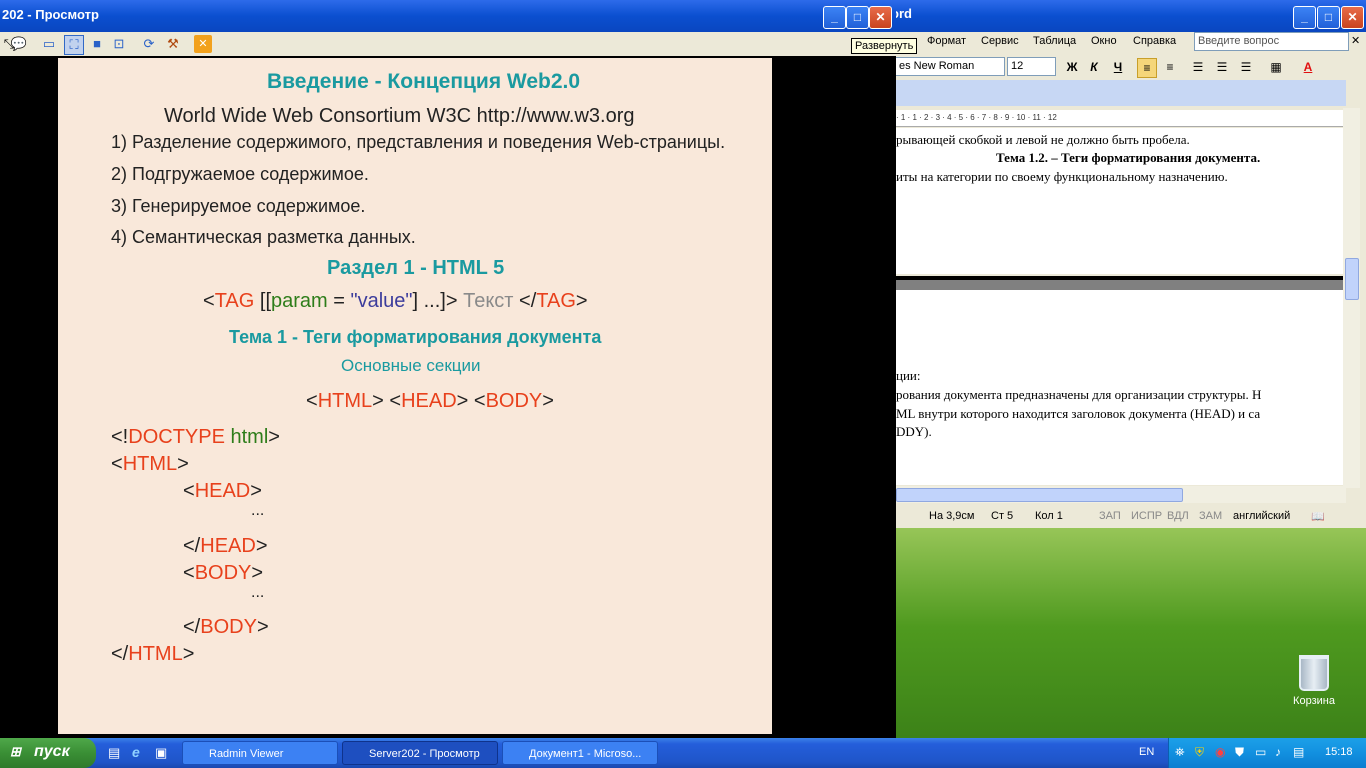  What do you see at coordinates (416, 268) in the screenshot?
I see `slide-section: Раздел 1 - HTML 5` at bounding box center [416, 268].